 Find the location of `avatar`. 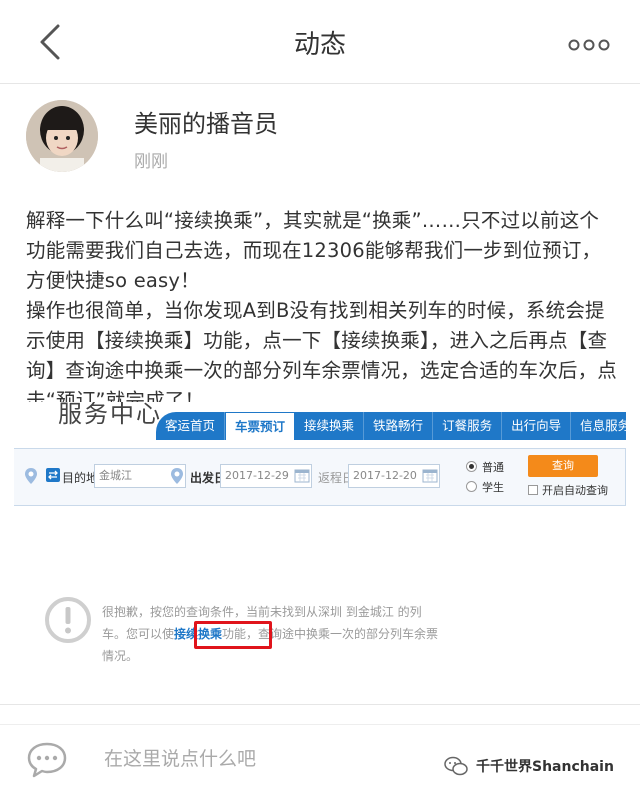

avatar is located at coordinates (62, 136).